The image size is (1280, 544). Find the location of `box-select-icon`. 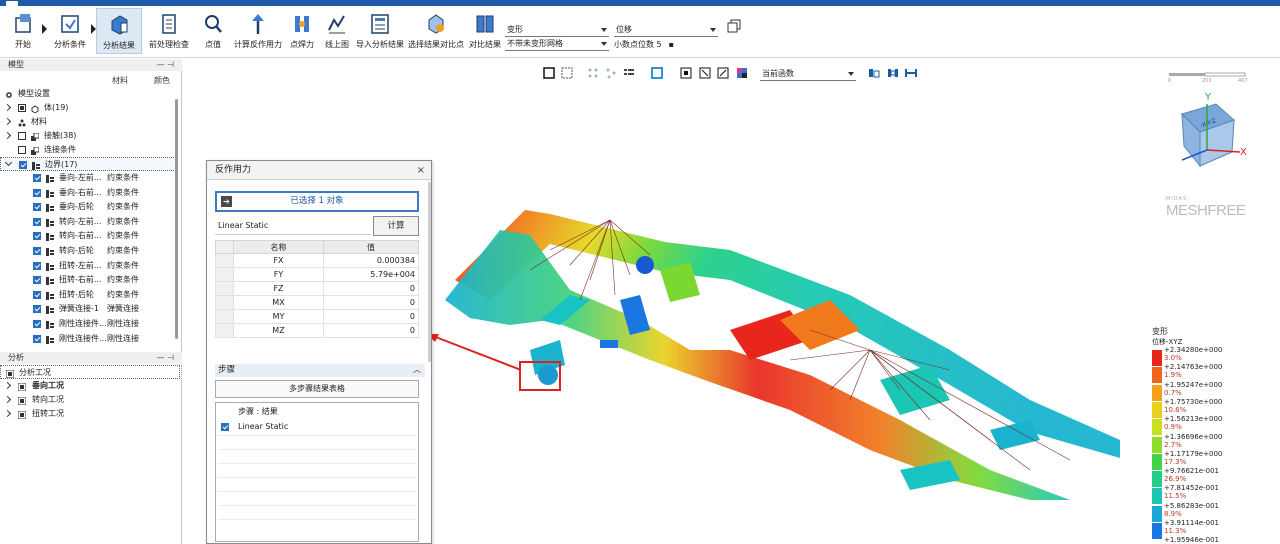

box-select-icon is located at coordinates (657, 73).